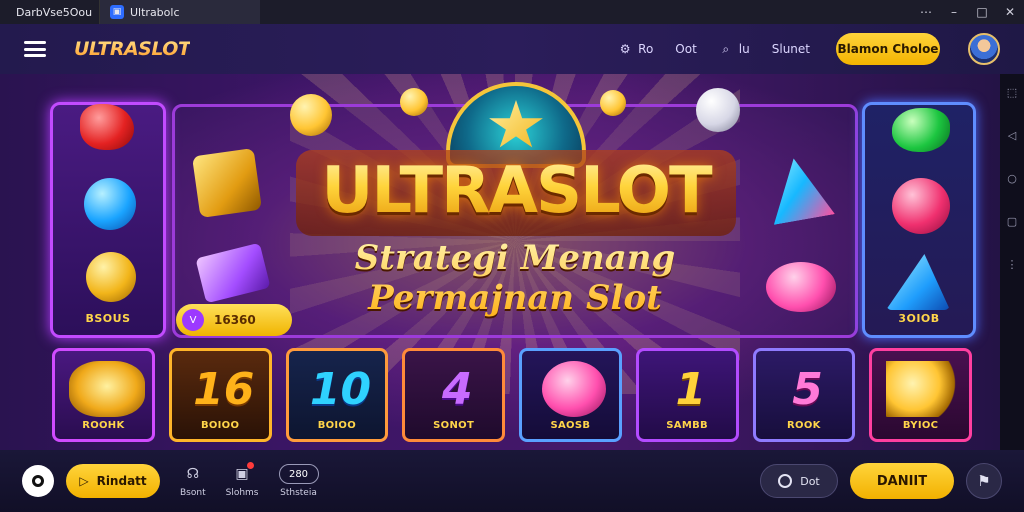  Describe the element at coordinates (298, 493) in the screenshot. I see `bottom-item-label: Sthsteia` at that location.